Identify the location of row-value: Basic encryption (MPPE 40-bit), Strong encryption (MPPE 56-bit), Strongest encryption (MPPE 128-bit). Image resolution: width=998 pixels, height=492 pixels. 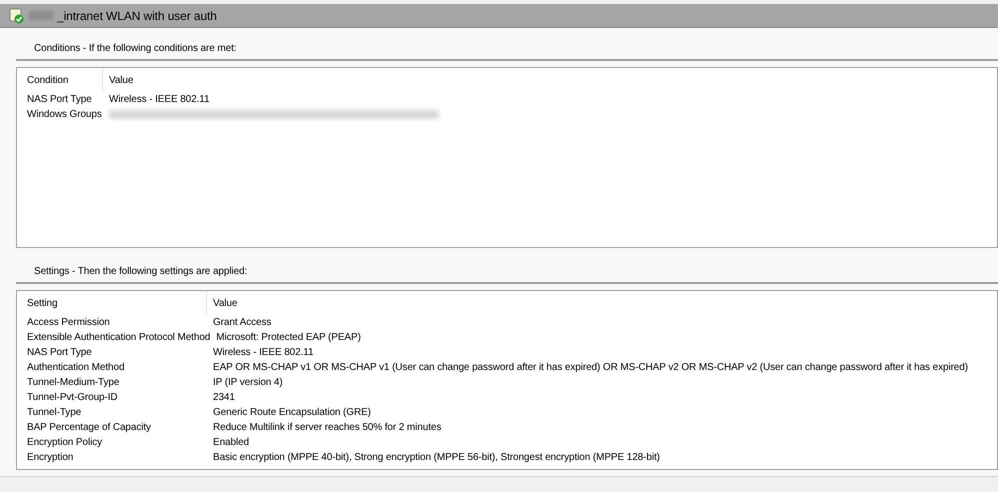
(436, 458).